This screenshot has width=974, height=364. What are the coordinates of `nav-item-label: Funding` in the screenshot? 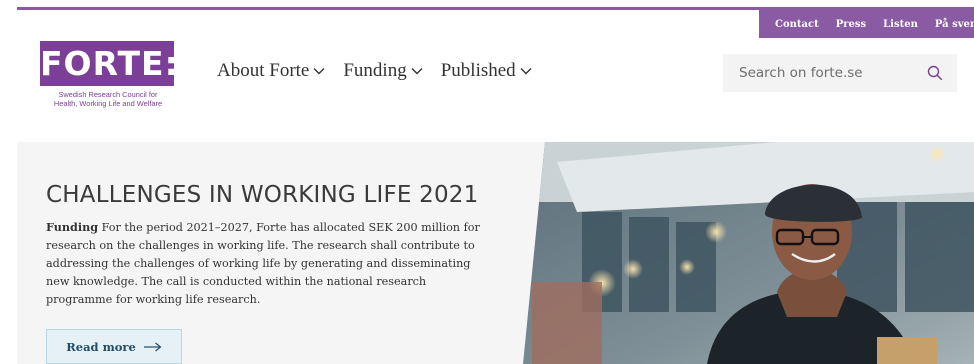 It's located at (375, 70).